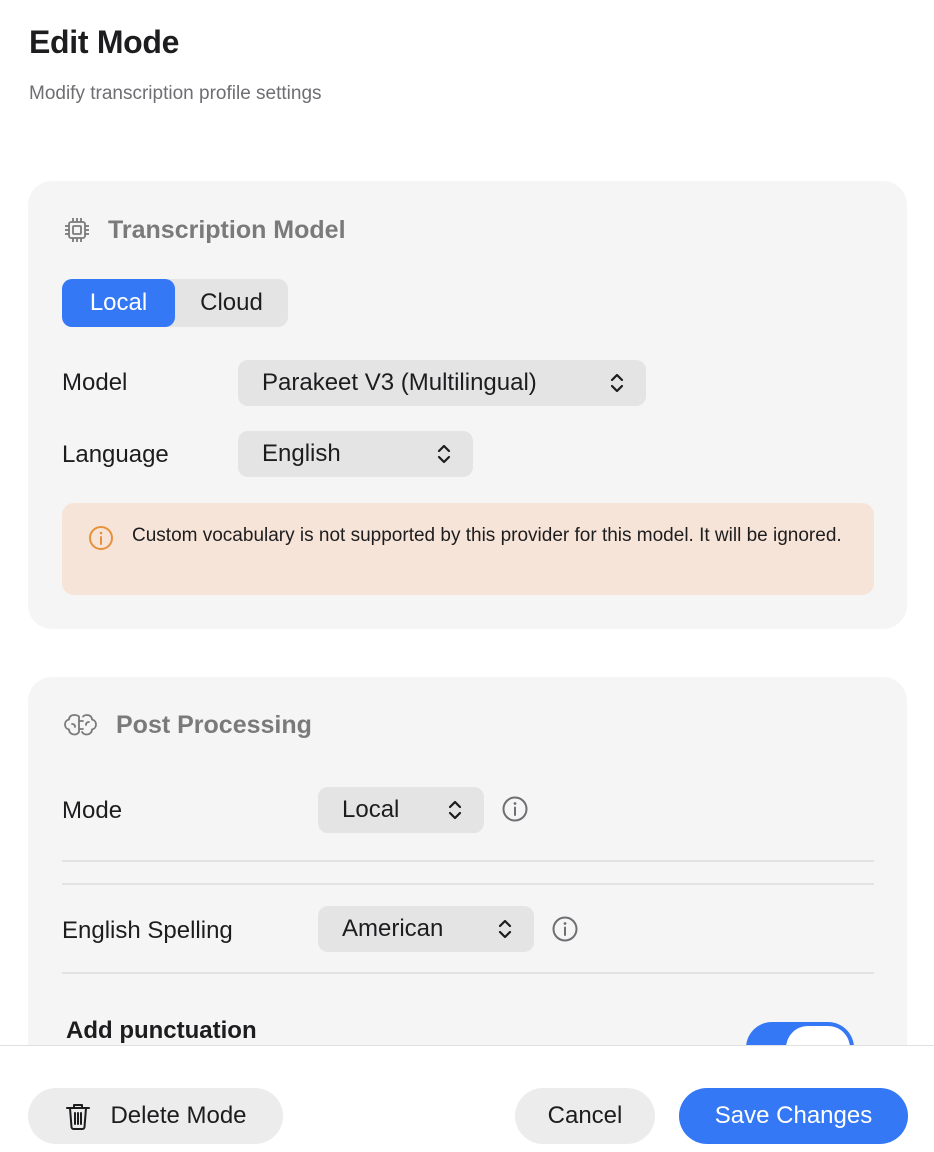 This screenshot has width=934, height=1152. Describe the element at coordinates (467, 1098) in the screenshot. I see `footer-bar: Delete Mode Cancel Save Changes` at that location.